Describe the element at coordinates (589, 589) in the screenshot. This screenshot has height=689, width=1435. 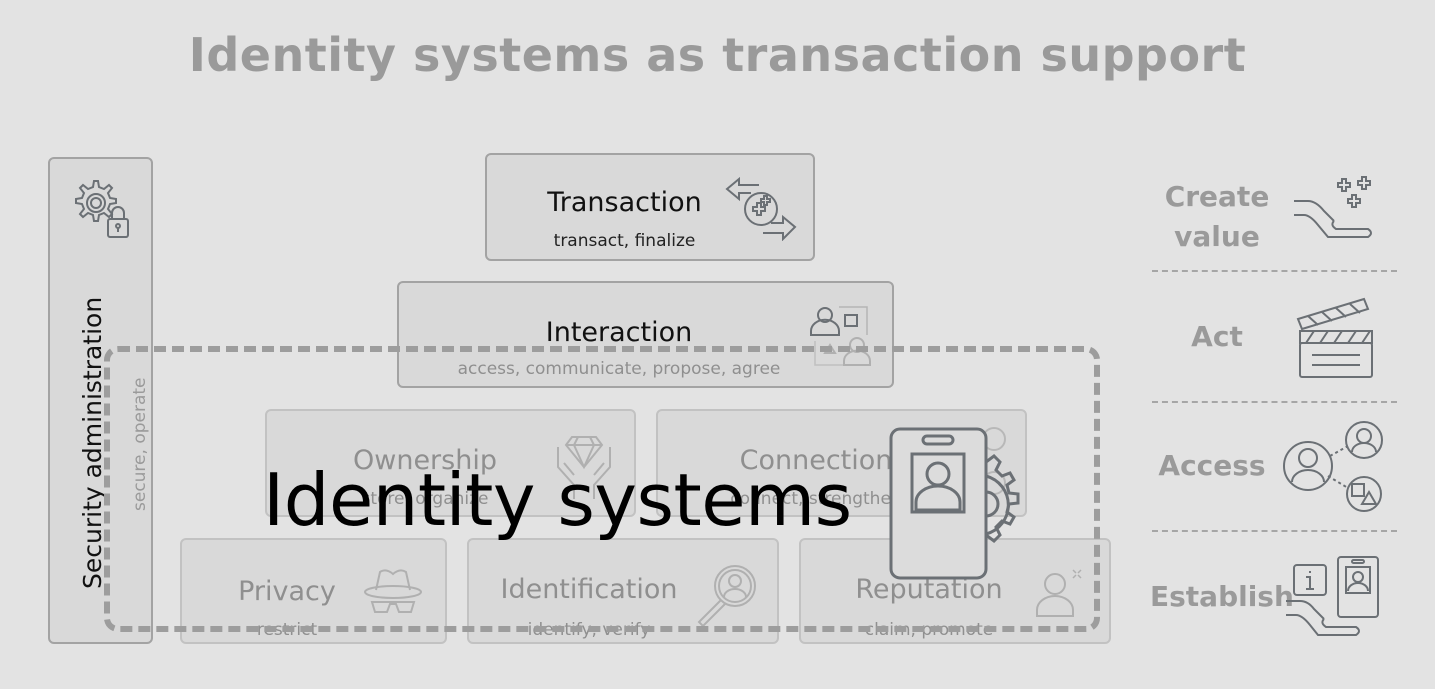
I see `identification-label: Identification` at that location.